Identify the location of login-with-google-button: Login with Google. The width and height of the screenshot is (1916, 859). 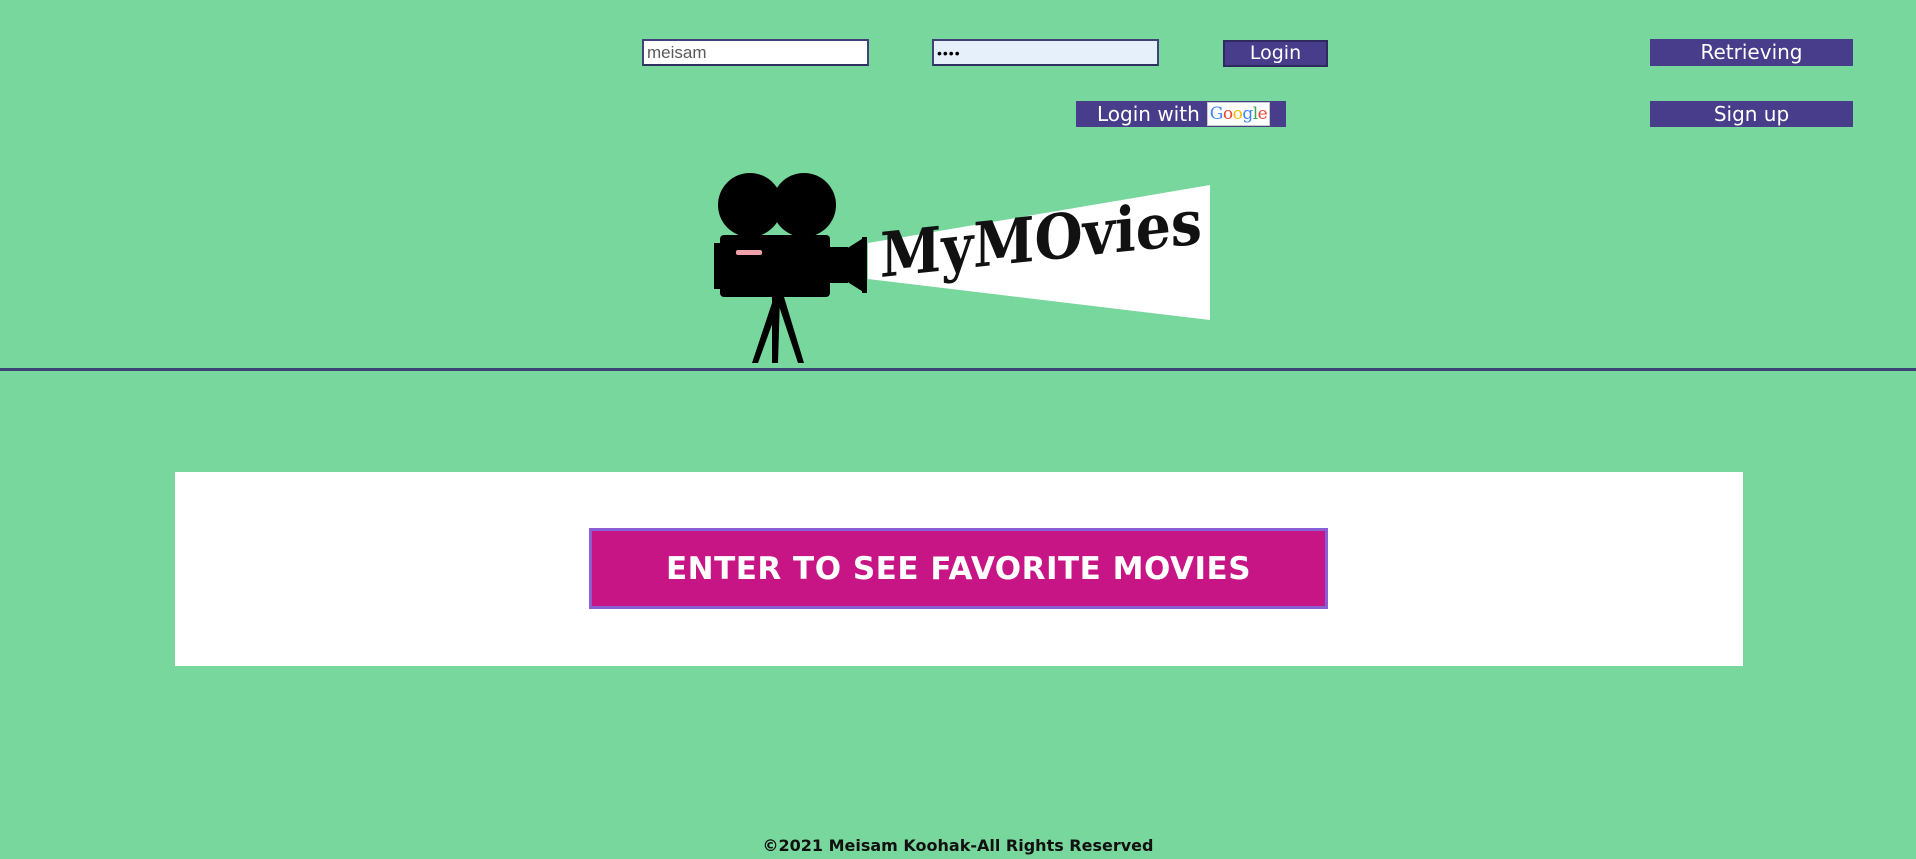
(1181, 114).